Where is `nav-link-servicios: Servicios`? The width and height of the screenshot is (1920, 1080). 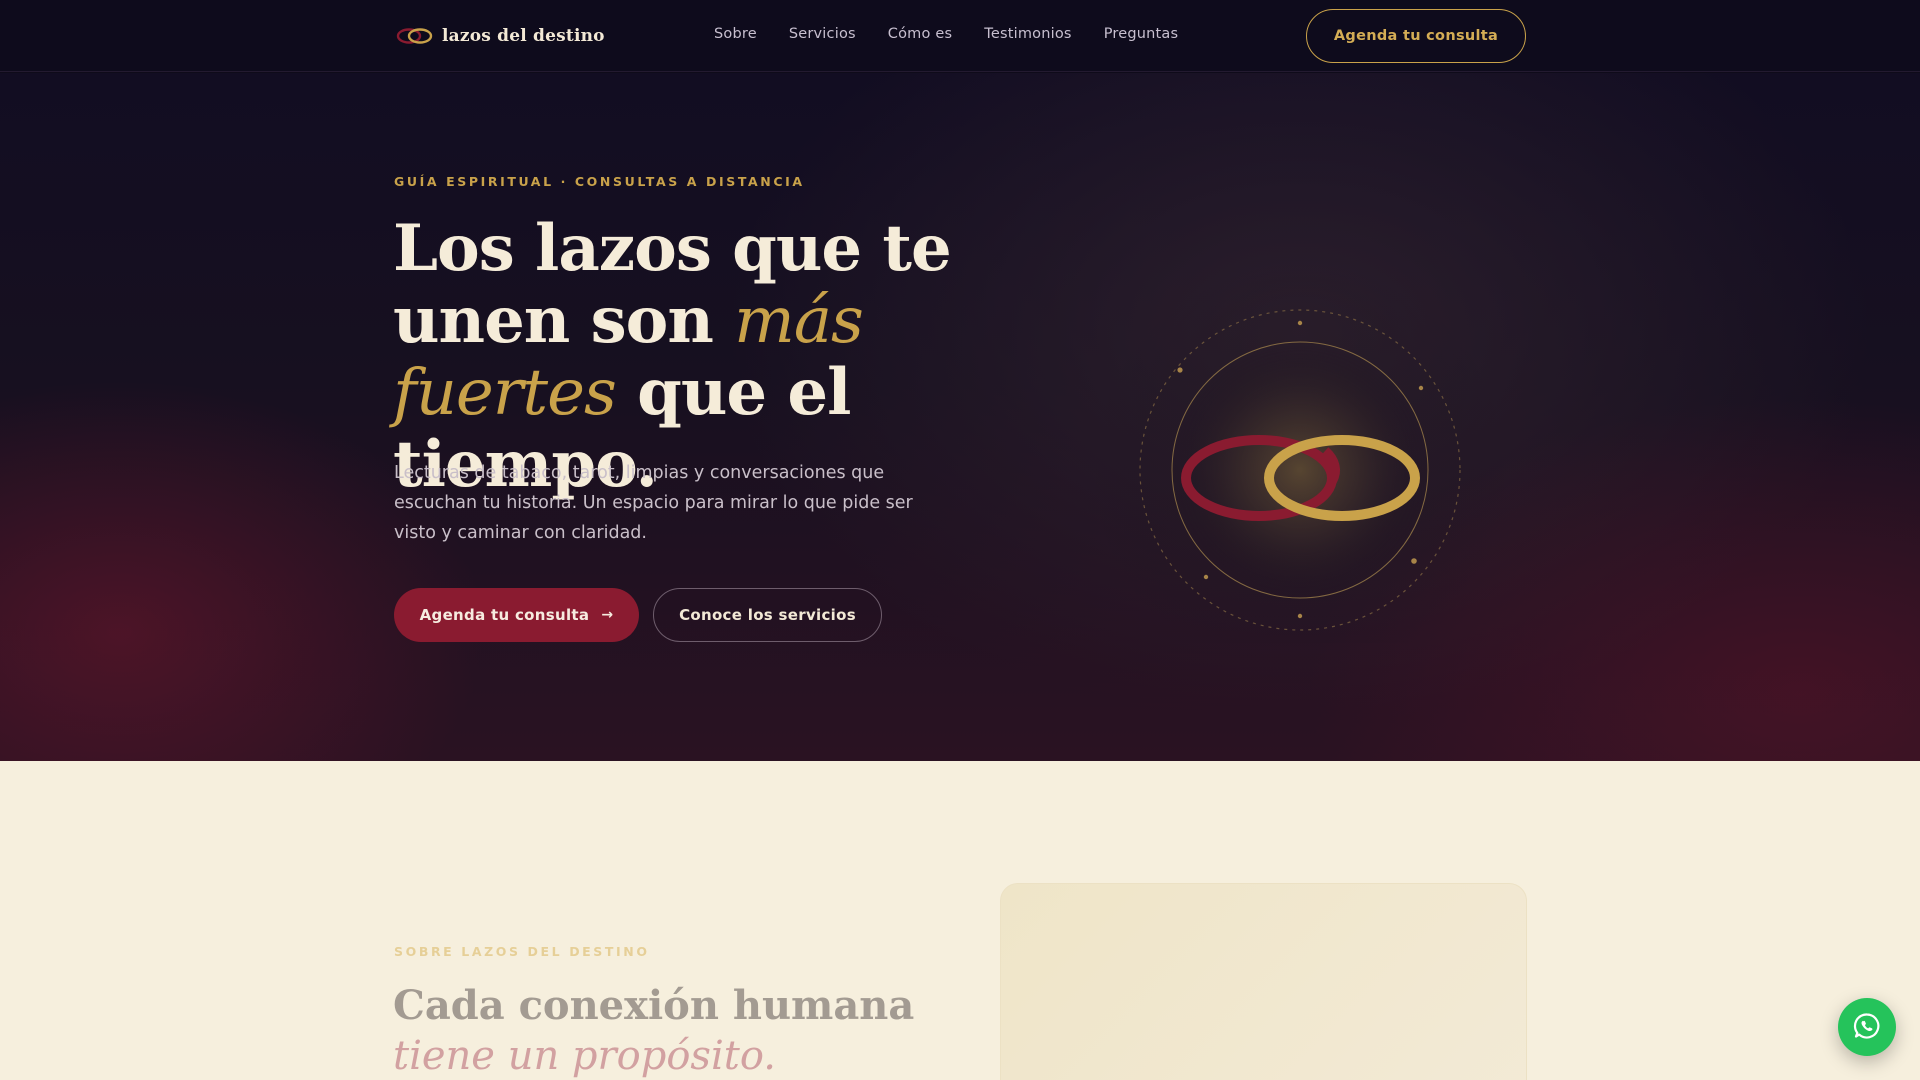
nav-link-servicios: Servicios is located at coordinates (822, 34).